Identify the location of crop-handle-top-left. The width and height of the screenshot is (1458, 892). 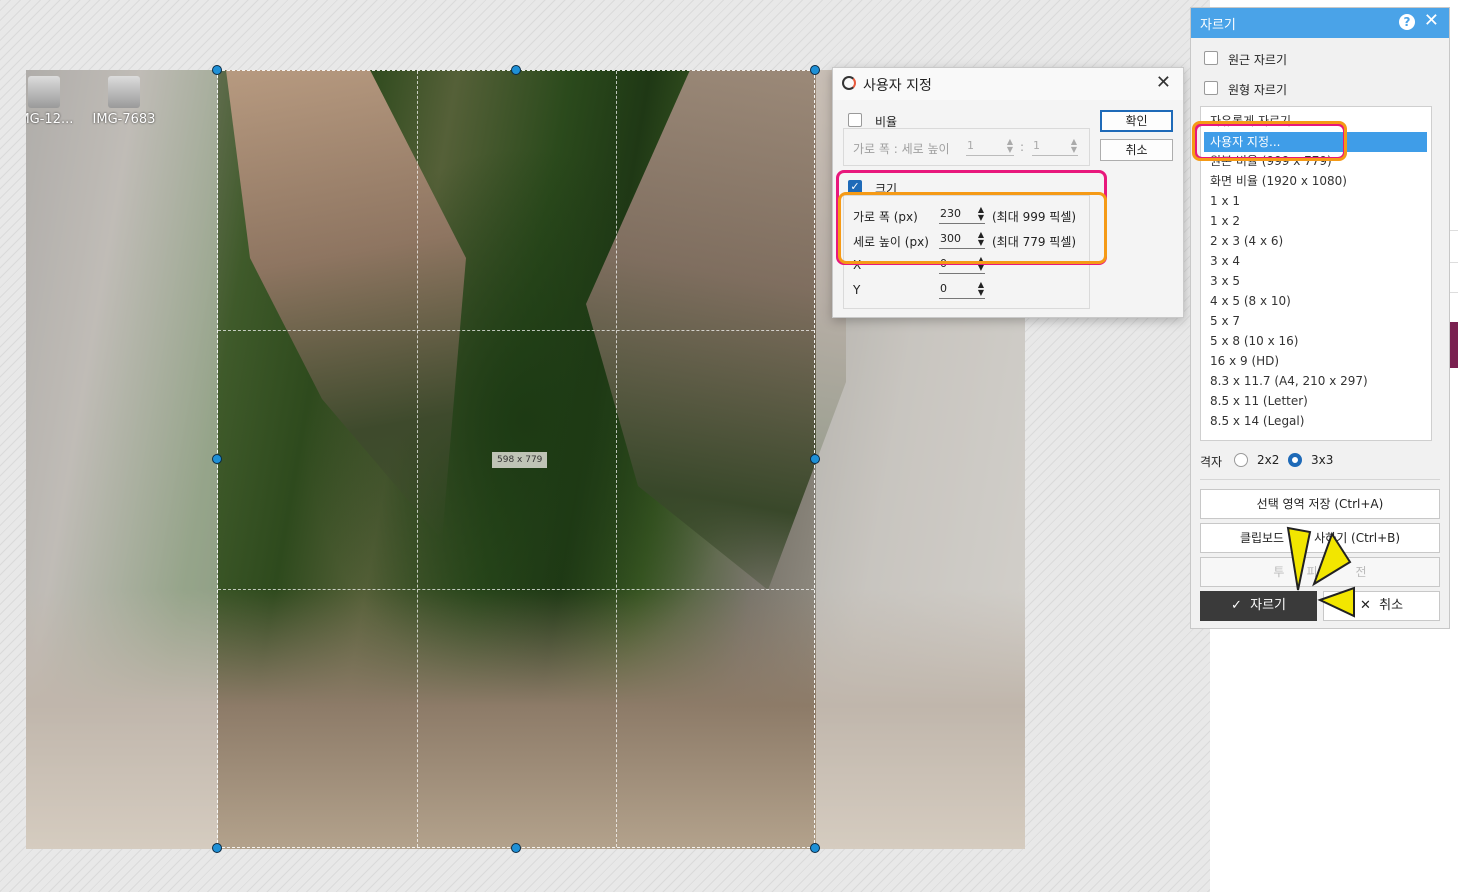
(217, 70).